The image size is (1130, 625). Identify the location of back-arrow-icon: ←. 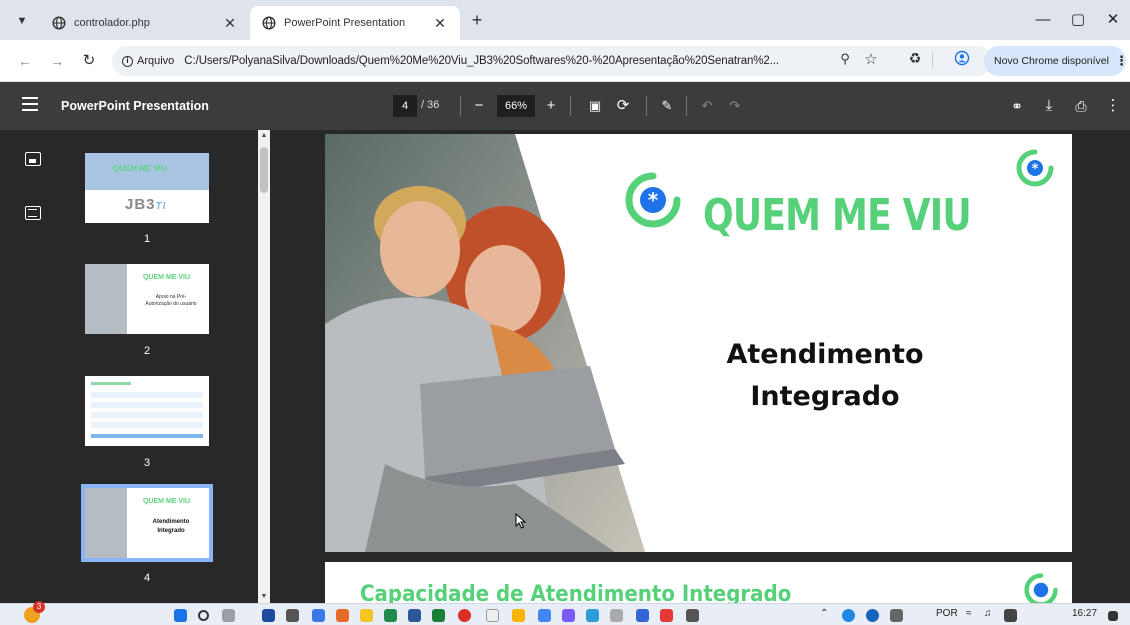
(25, 61).